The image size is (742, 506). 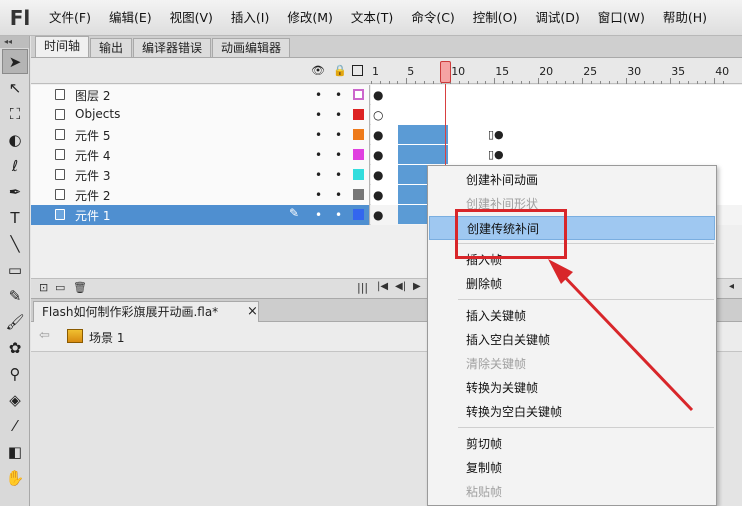 What do you see at coordinates (106, 337) in the screenshot?
I see `scene-label: 场景 1` at bounding box center [106, 337].